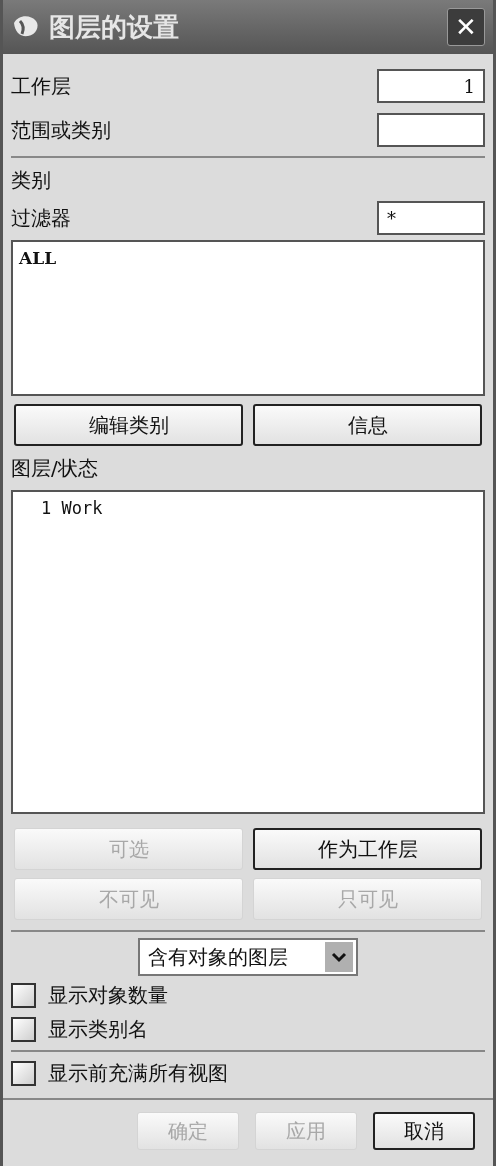 The width and height of the screenshot is (496, 1166). Describe the element at coordinates (431, 218) in the screenshot. I see `filter-field: *` at that location.